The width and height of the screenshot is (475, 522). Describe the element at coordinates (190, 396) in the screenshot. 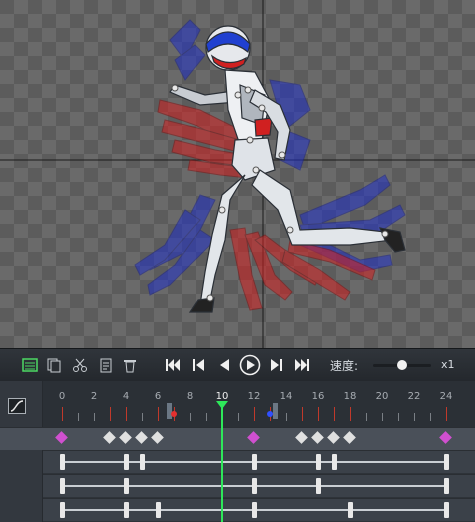

I see `ruler-label: 8` at that location.